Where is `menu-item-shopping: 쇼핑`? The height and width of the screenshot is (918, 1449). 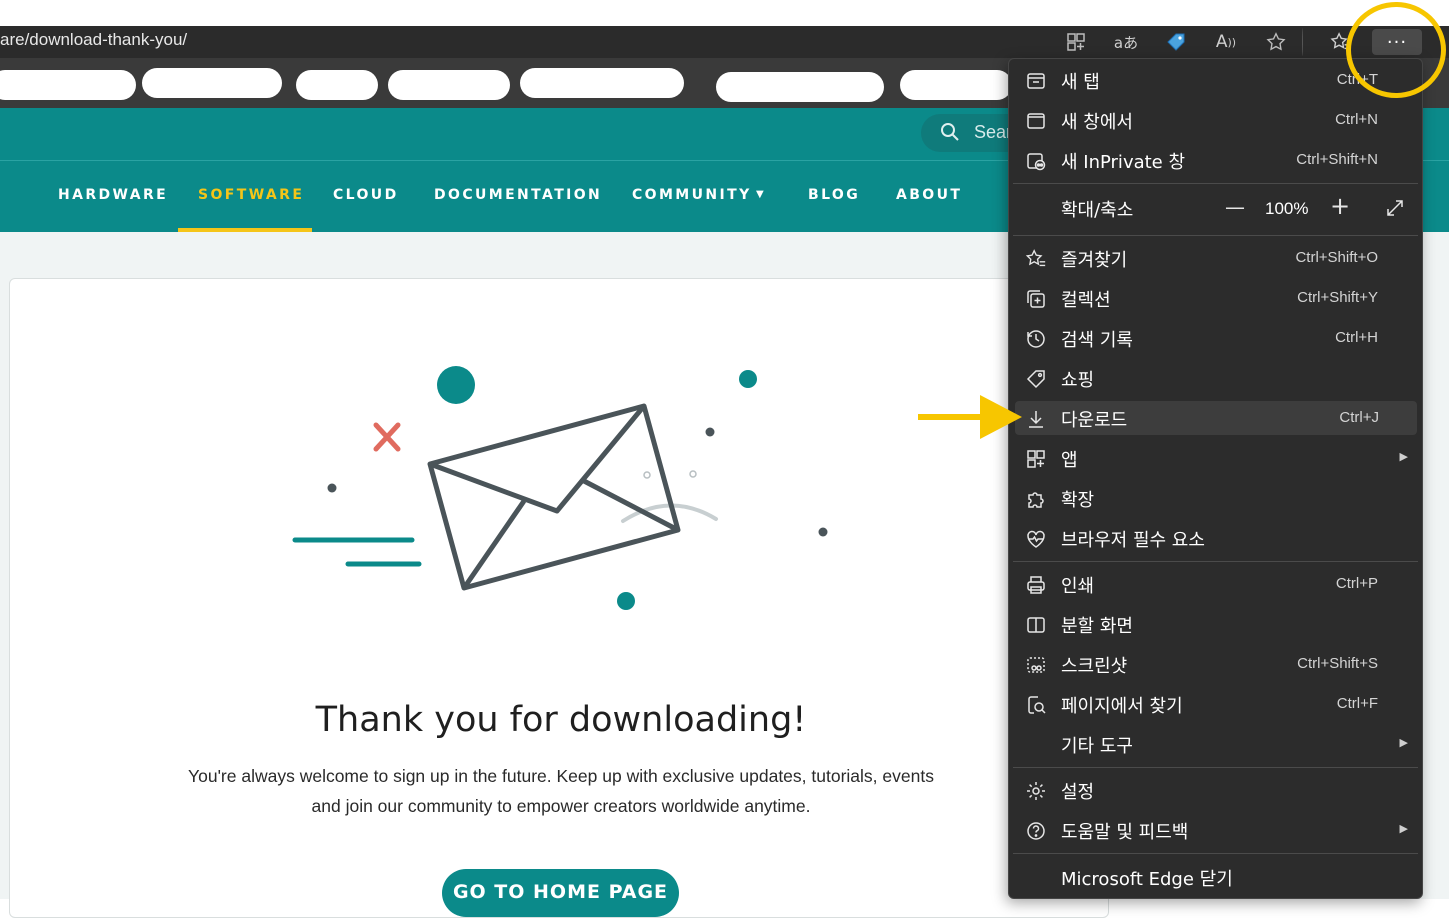
menu-item-shopping: 쇼핑 is located at coordinates (1215, 378).